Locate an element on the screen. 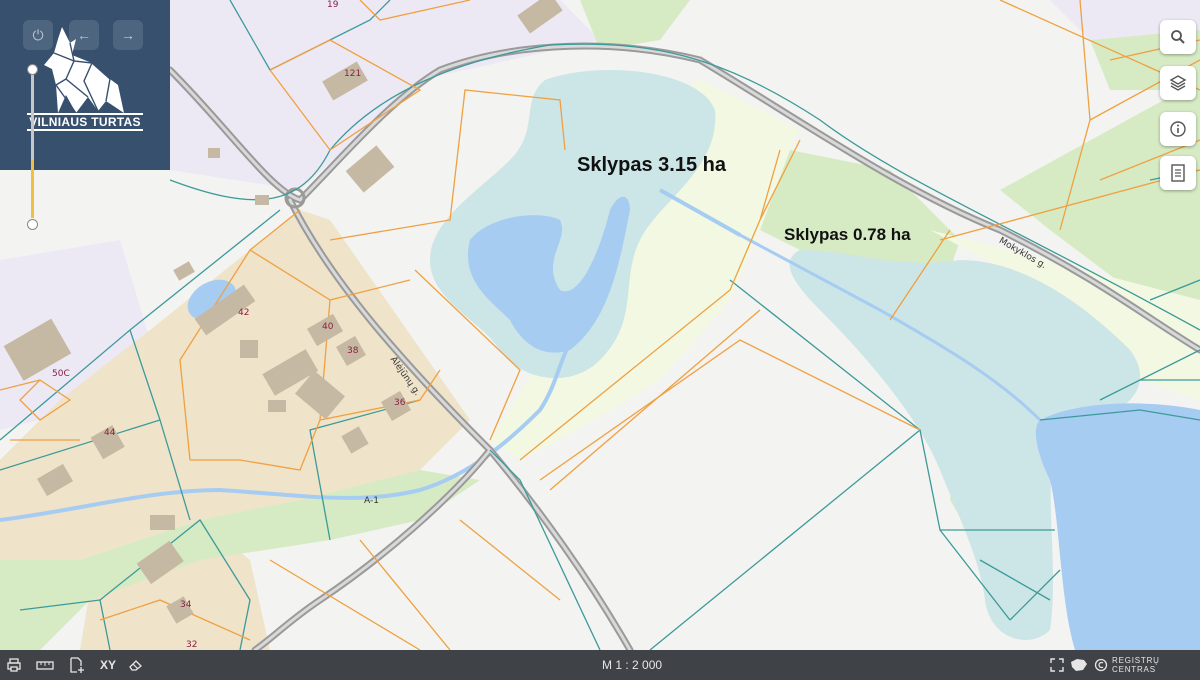  zoom-slider-fill is located at coordinates (32, 189).